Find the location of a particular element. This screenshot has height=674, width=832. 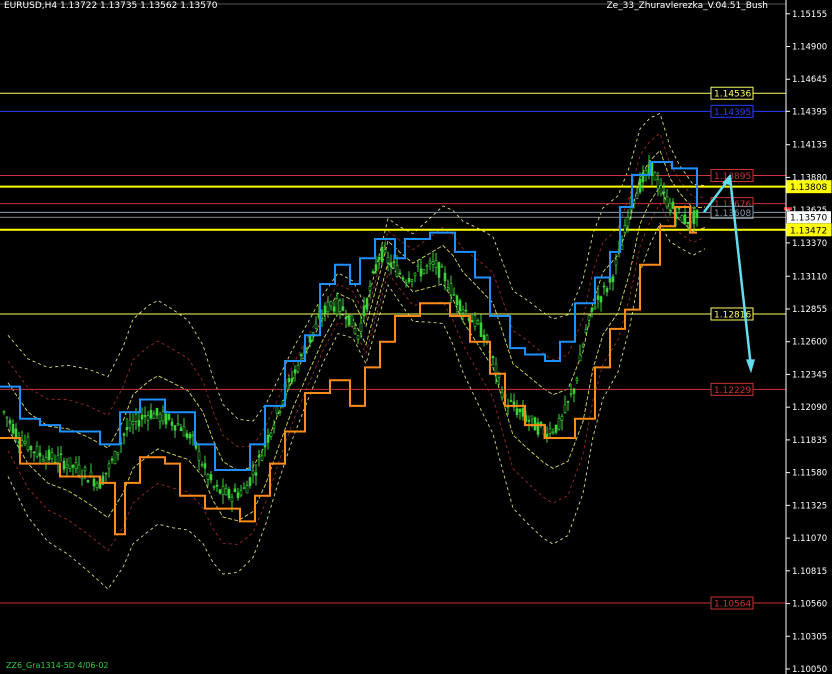

y-tick-label: 1.10305 is located at coordinates (809, 637).